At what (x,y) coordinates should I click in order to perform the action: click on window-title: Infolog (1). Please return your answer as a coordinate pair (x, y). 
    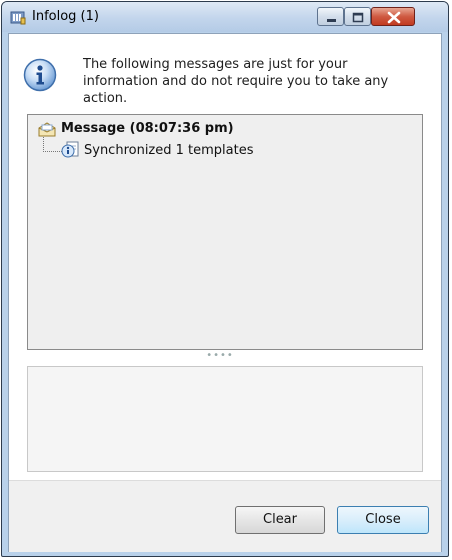
    Looking at the image, I should click on (65, 16).